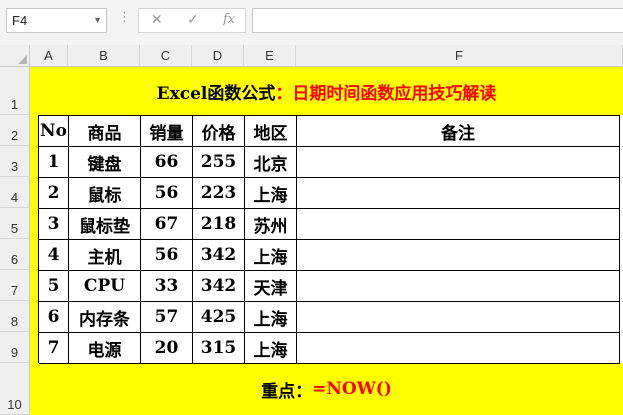 This screenshot has height=415, width=623. Describe the element at coordinates (271, 131) in the screenshot. I see `header-region: 地区` at that location.